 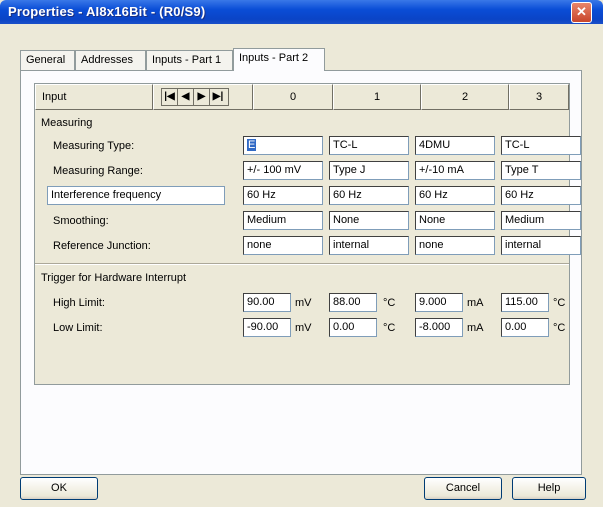 What do you see at coordinates (283, 170) in the screenshot?
I see `measuring-range-ch0: +/- 100 mV` at bounding box center [283, 170].